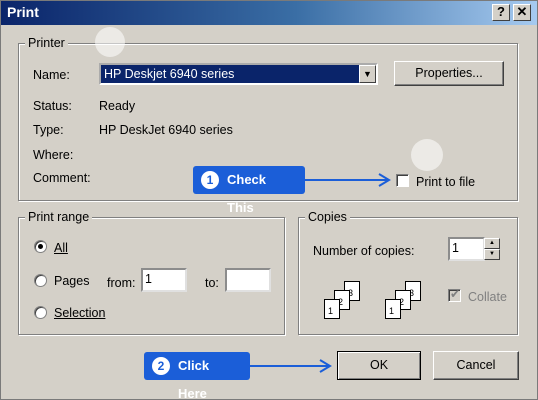  What do you see at coordinates (238, 74) in the screenshot?
I see `printer-name-select: HP Deskjet 6940 series ▼` at bounding box center [238, 74].